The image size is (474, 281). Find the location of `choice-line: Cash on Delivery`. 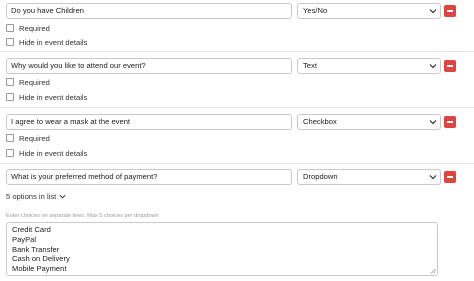

choice-line: Cash on Delivery is located at coordinates (41, 259).